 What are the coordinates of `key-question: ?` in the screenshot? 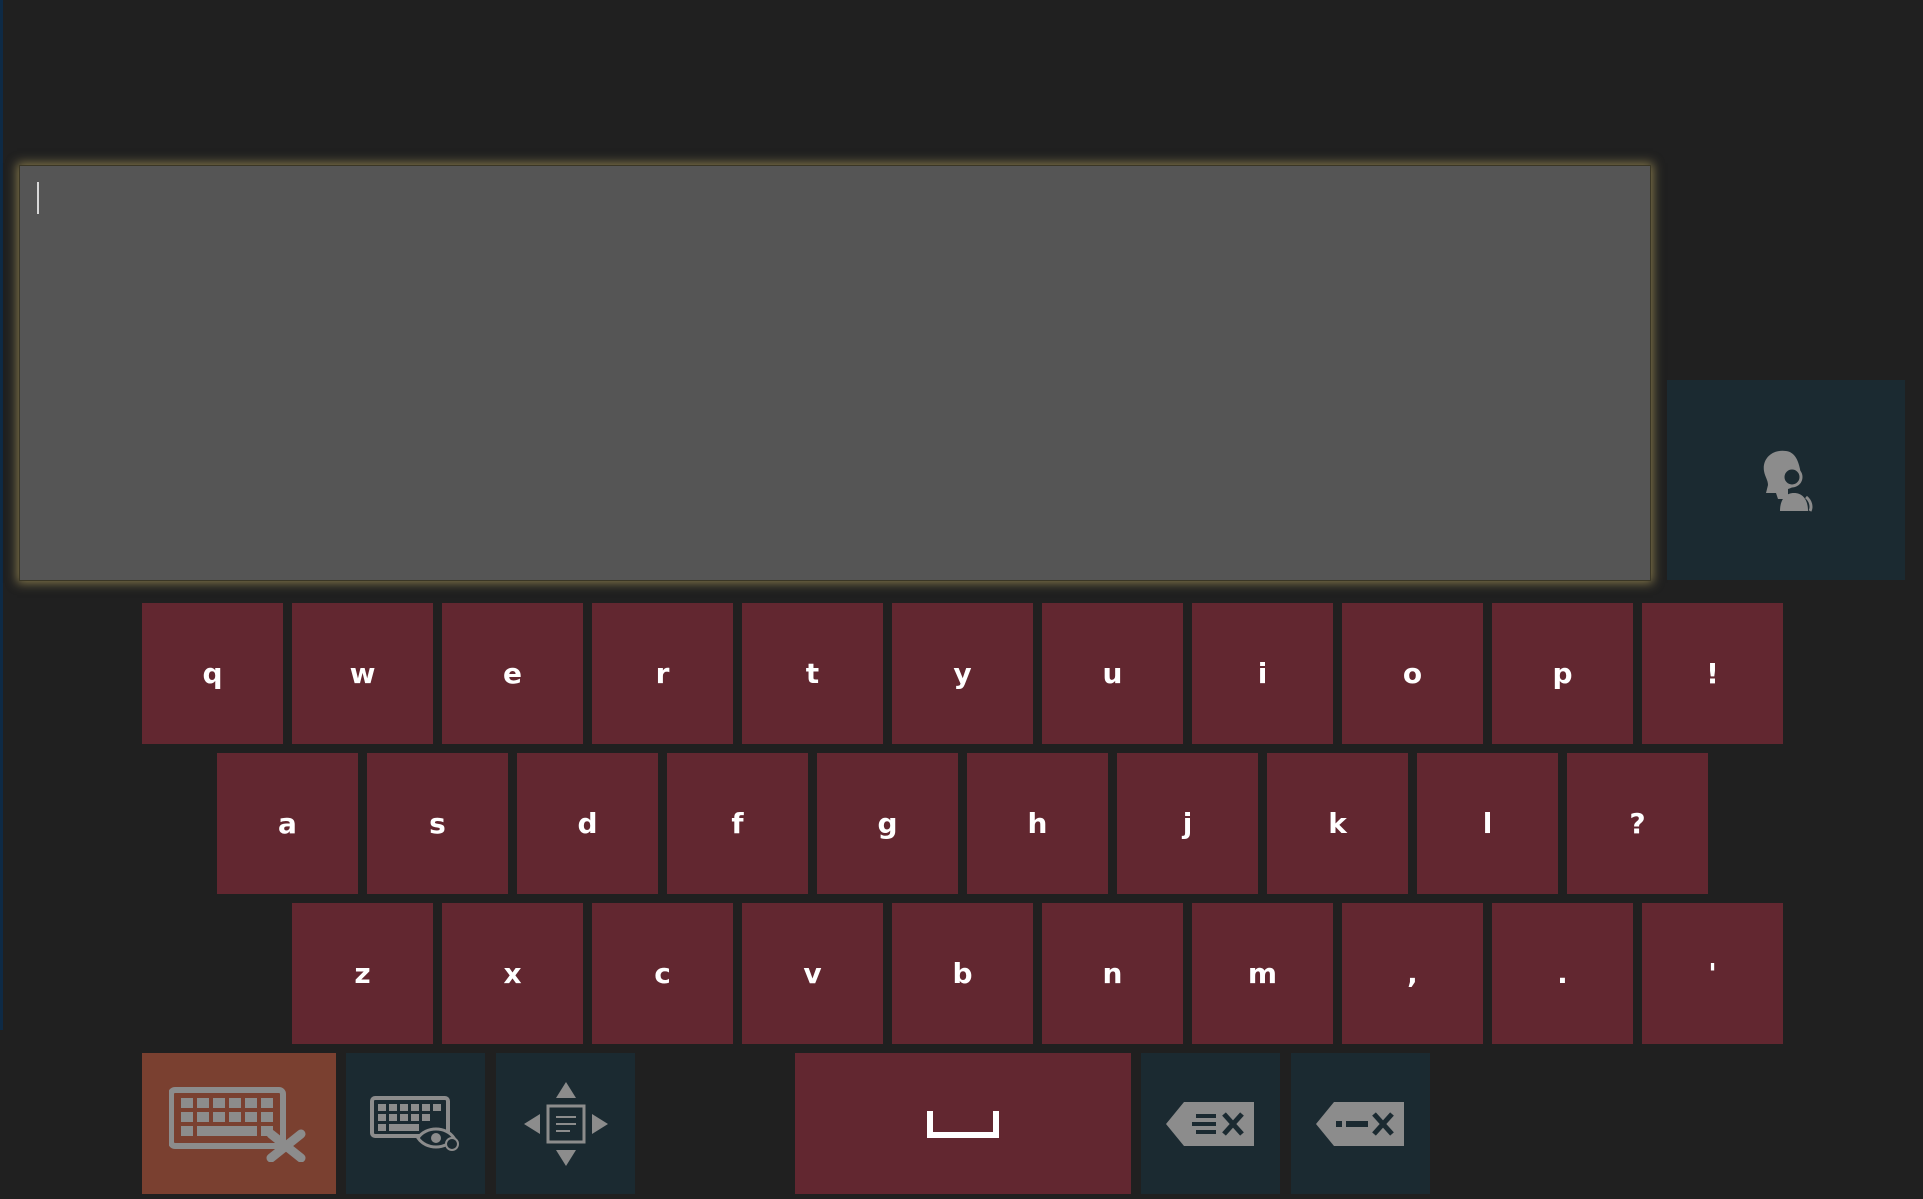 It's located at (1637, 823).